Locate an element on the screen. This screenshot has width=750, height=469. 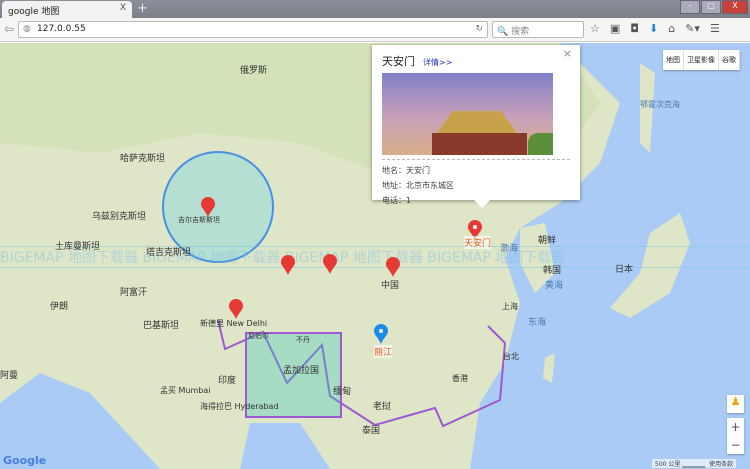
tab-title: google 地图 is located at coordinates (34, 12).